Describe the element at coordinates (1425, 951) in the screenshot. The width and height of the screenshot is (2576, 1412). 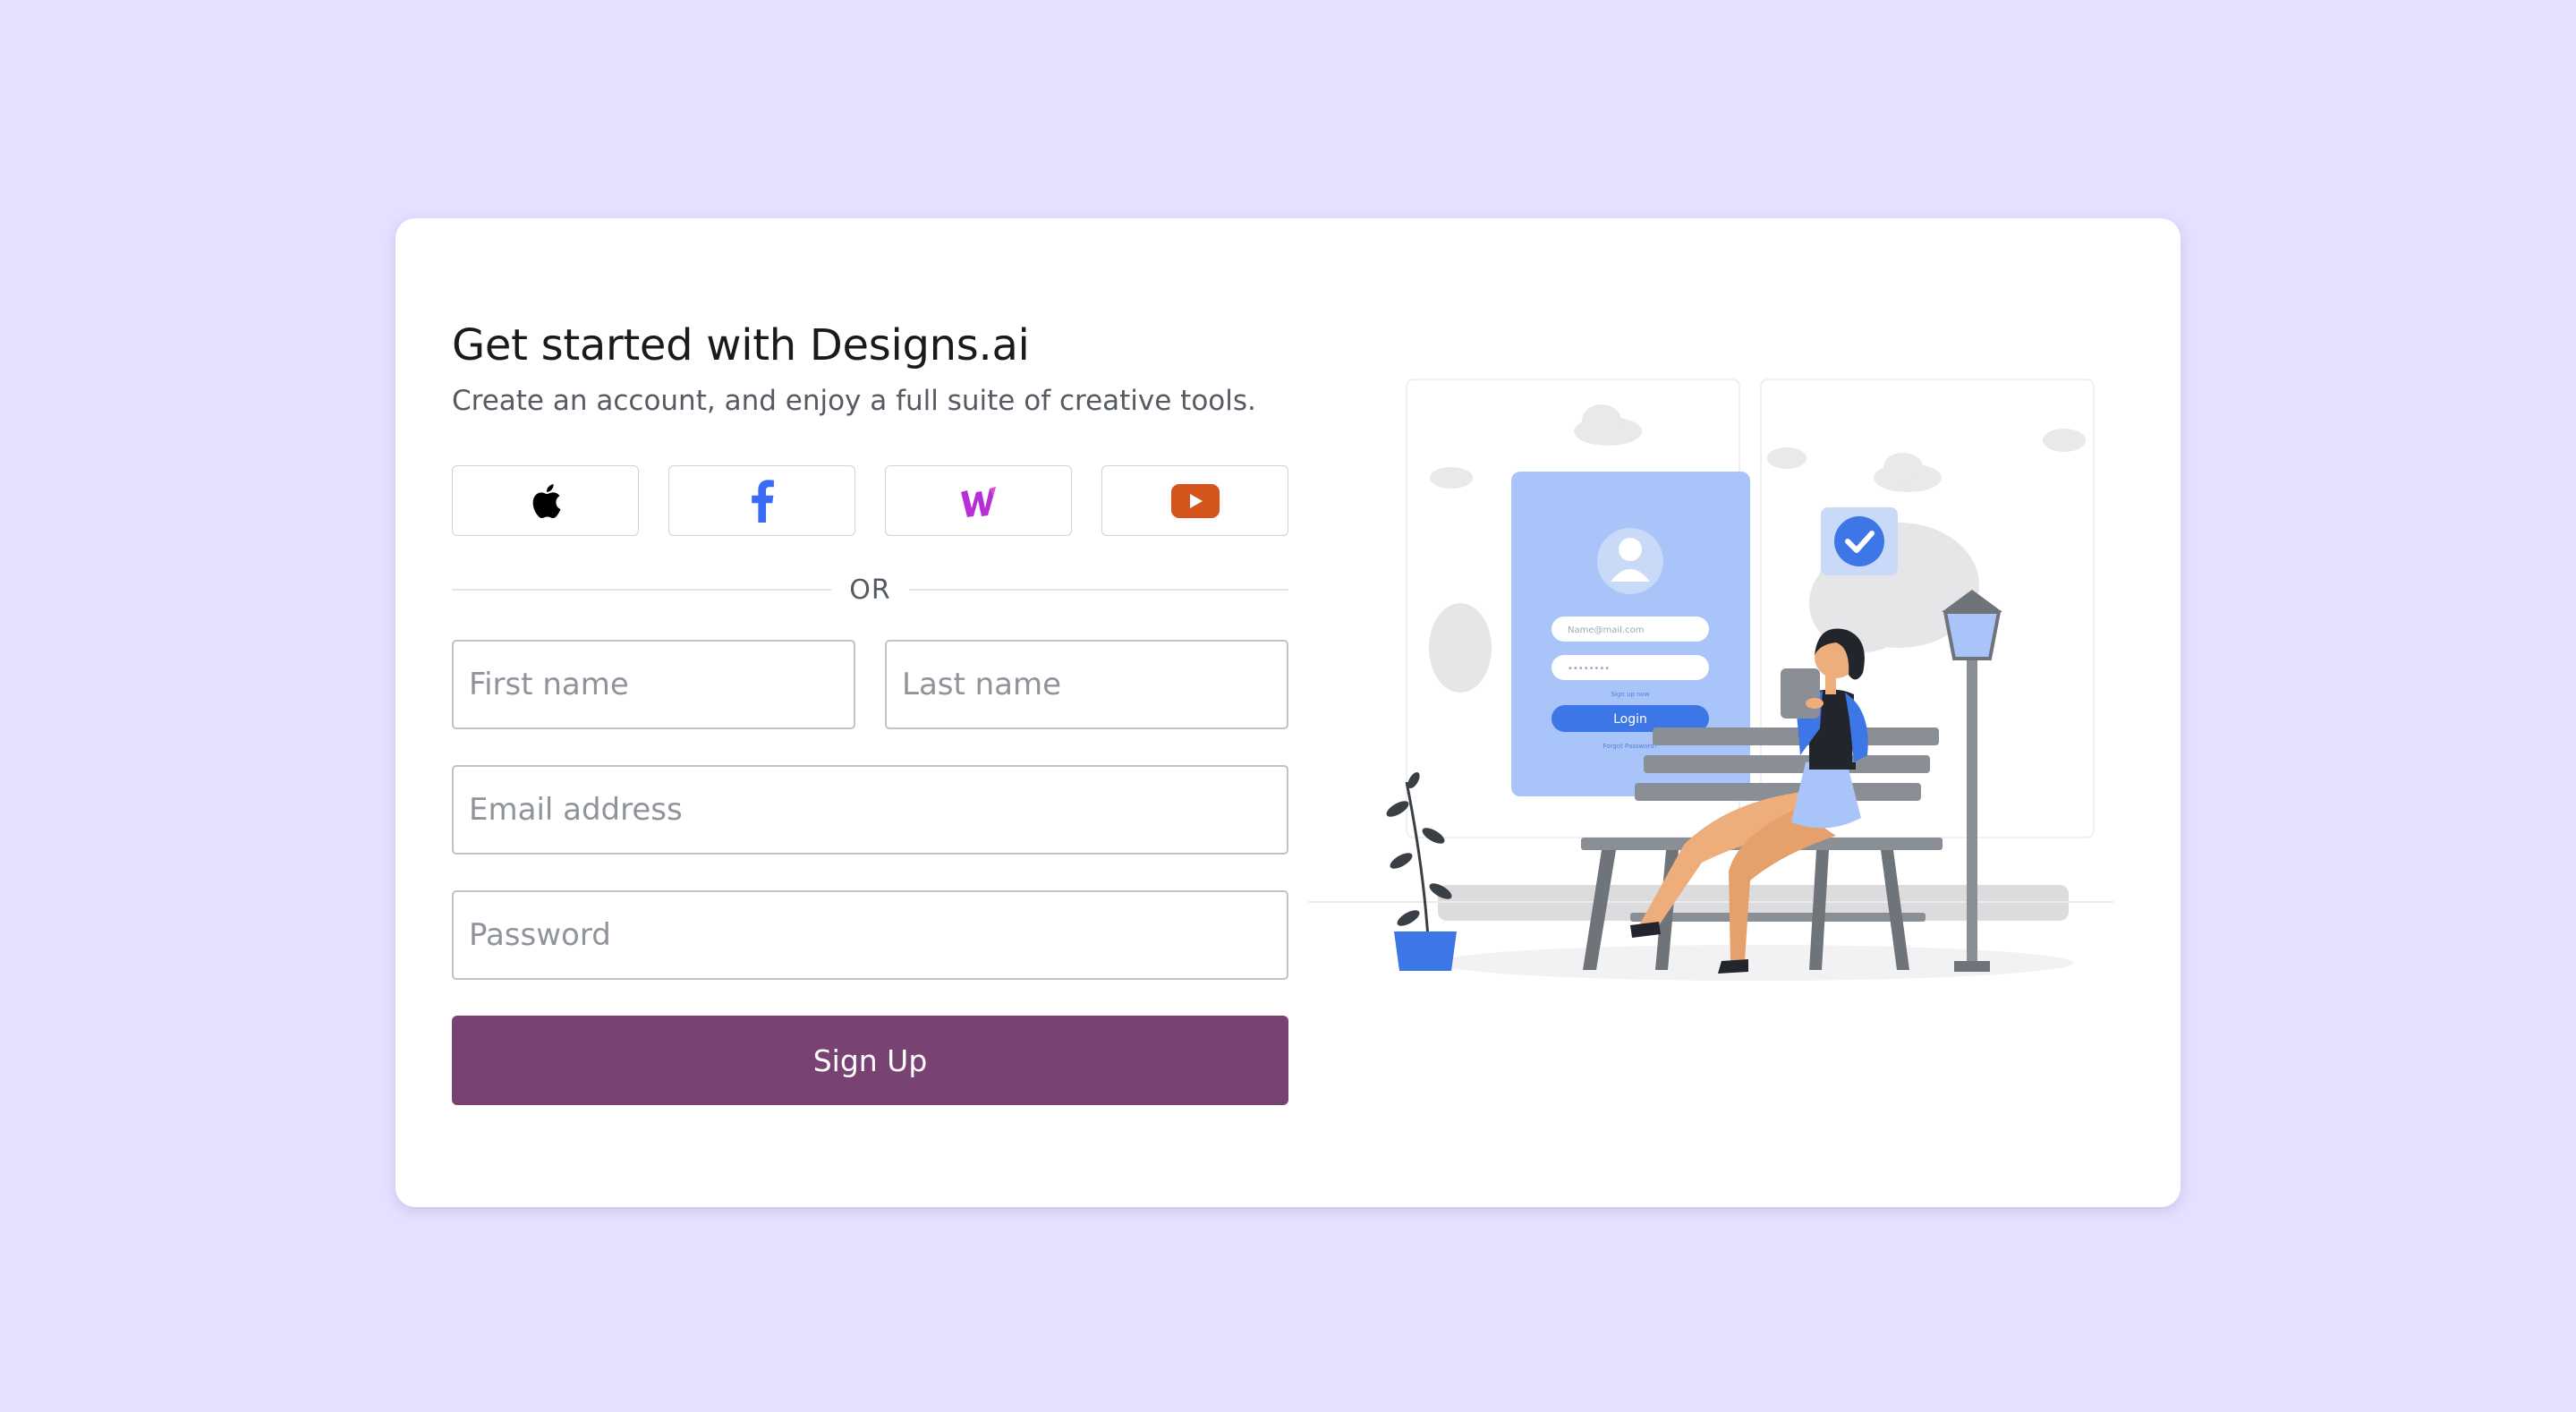
I see `plant-pot` at that location.